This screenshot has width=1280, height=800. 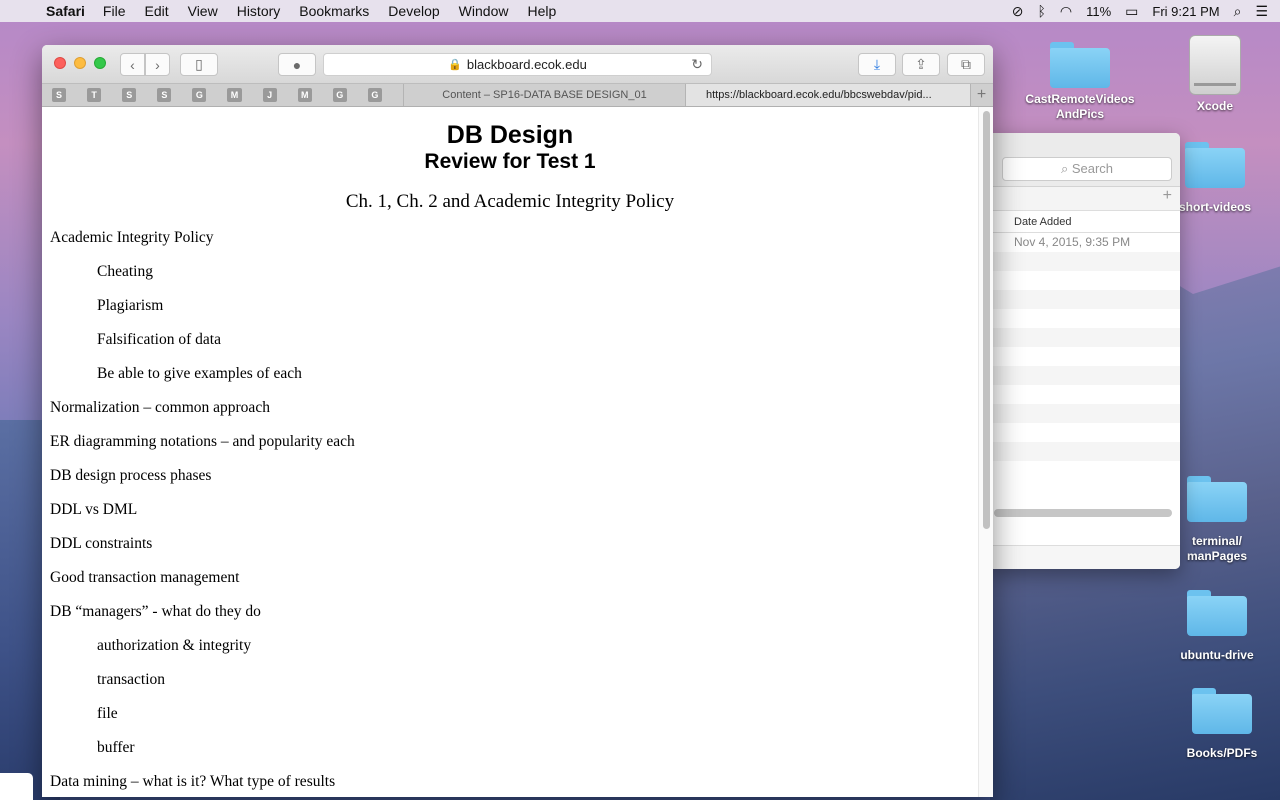 What do you see at coordinates (80, 63) in the screenshot?
I see `minimize-window-button` at bounding box center [80, 63].